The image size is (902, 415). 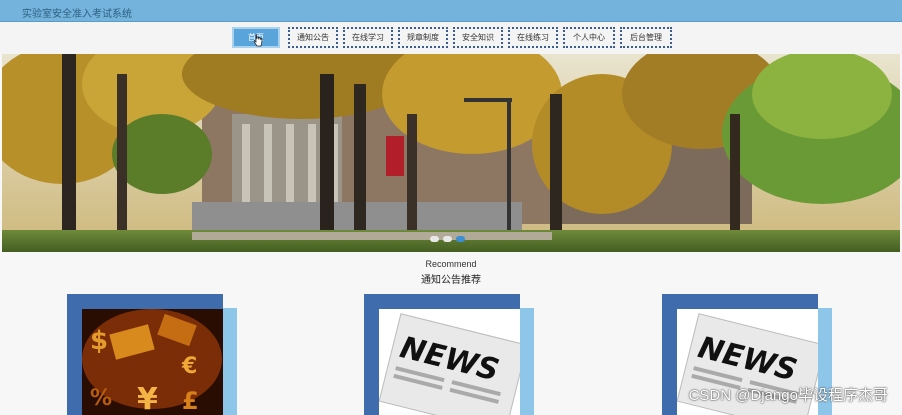 What do you see at coordinates (451, 11) in the screenshot?
I see `app-title-bar: 实验室安全准入考试系统` at bounding box center [451, 11].